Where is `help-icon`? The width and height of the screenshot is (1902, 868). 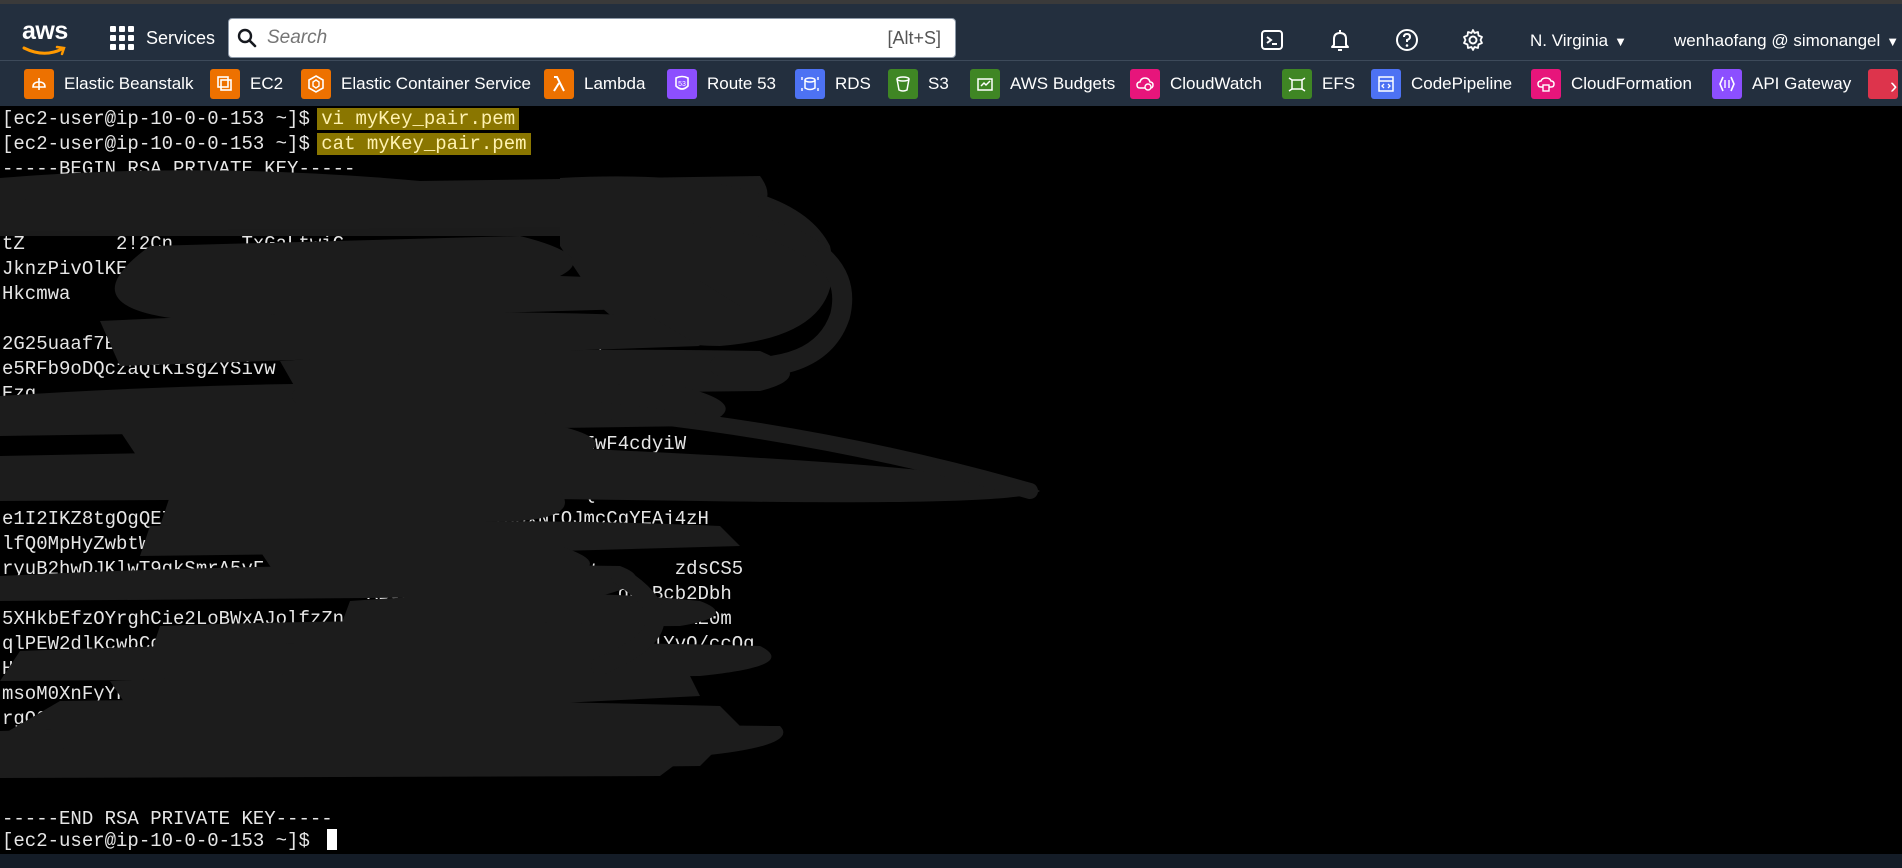 help-icon is located at coordinates (1407, 40).